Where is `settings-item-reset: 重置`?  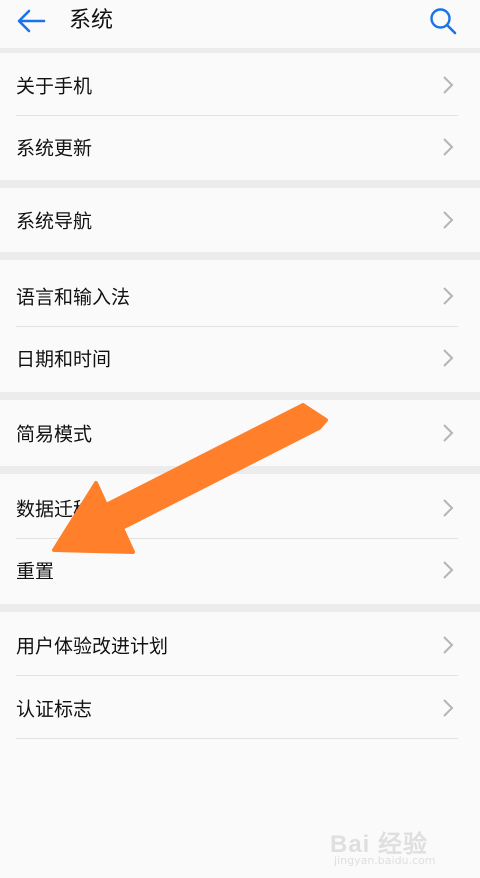 settings-item-reset: 重置 is located at coordinates (240, 570).